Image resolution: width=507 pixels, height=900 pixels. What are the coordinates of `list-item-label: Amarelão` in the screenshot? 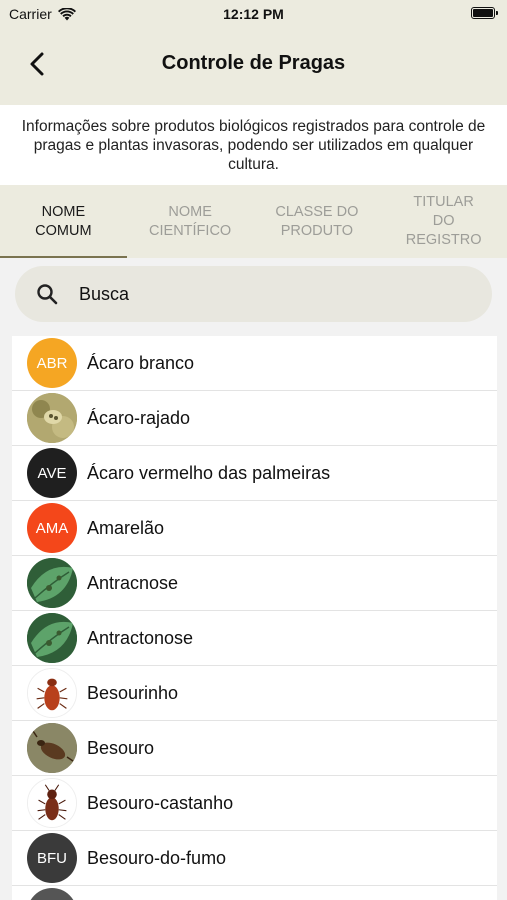 It's located at (126, 527).